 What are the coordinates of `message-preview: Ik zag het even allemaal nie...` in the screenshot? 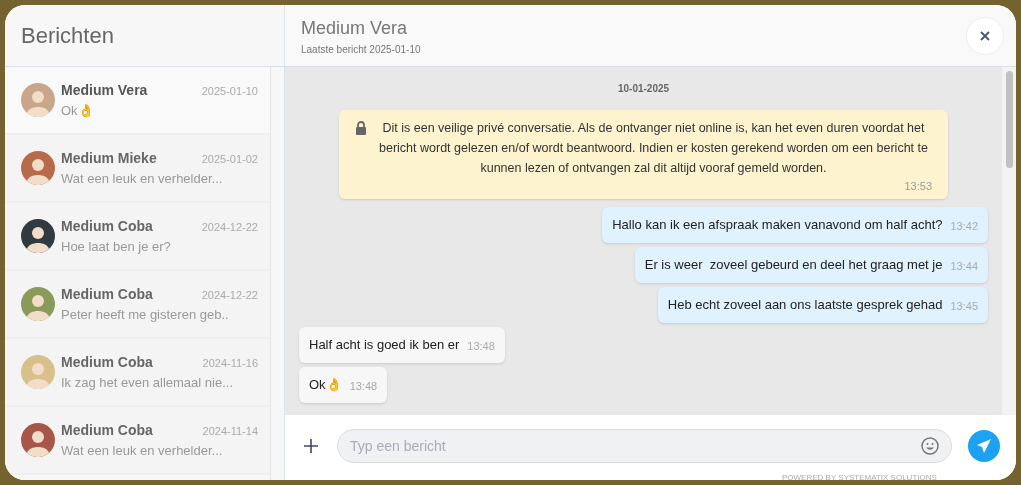 It's located at (147, 382).